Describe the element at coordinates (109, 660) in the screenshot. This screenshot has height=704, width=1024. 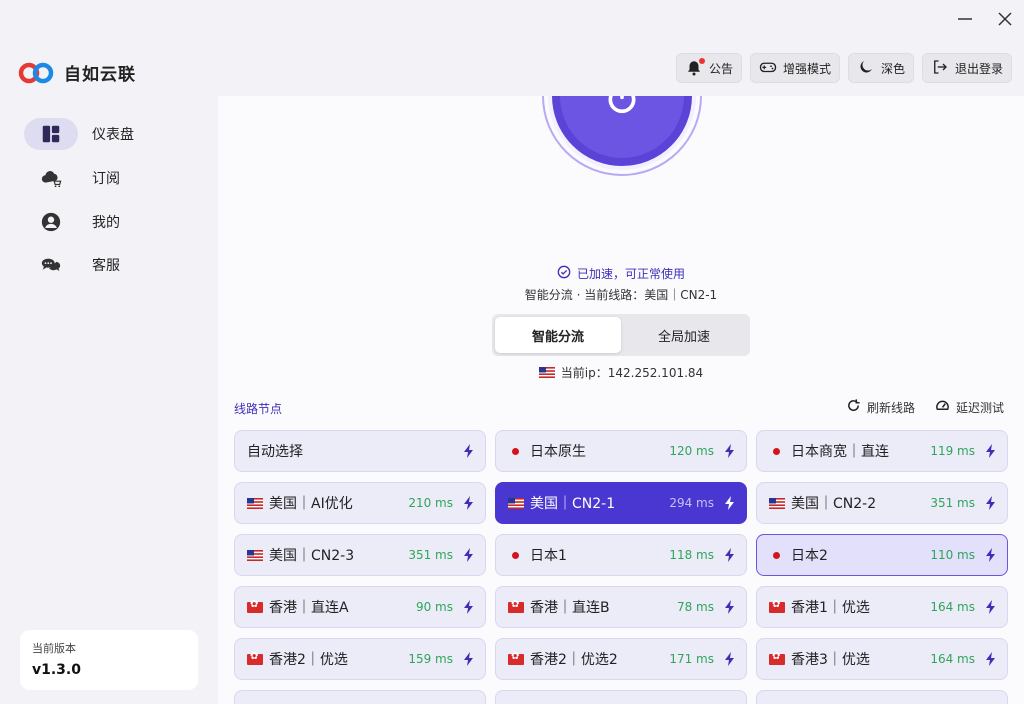
I see `version-card: 当前版本 v1.3.0` at that location.